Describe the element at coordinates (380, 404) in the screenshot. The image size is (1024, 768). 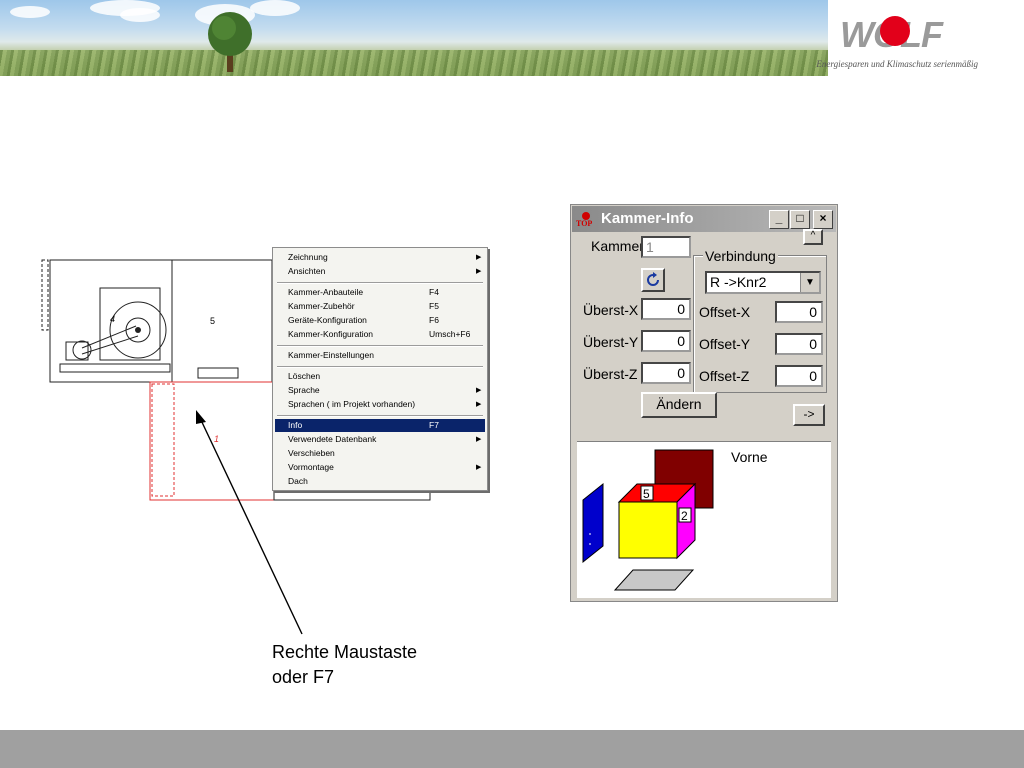
I see `menu-item-sprachen-projekt: Sprachen ( im Projekt vorhanden) ▶` at that location.